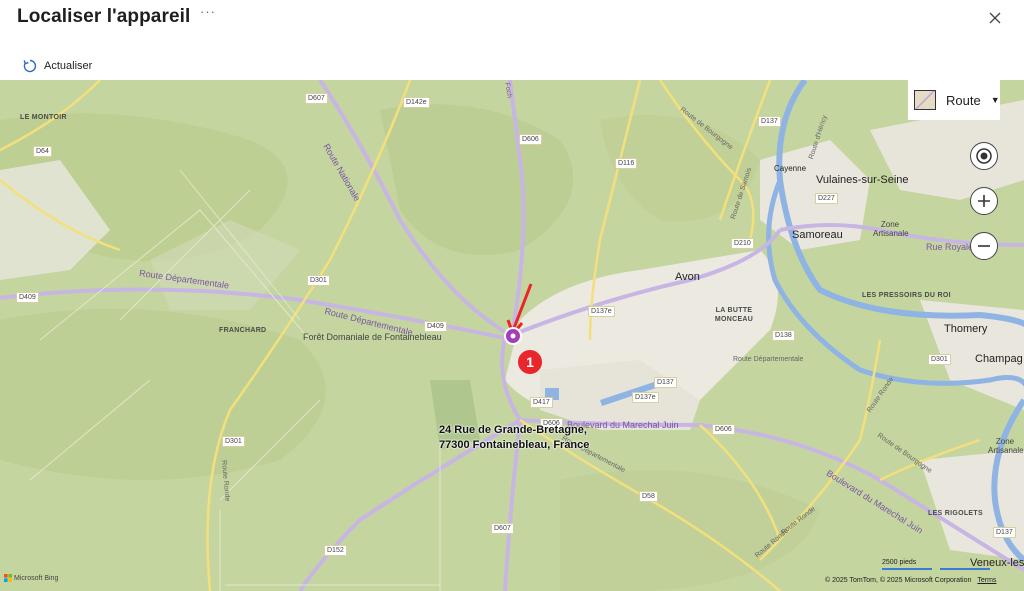 This screenshot has height=591, width=1024. What do you see at coordinates (783, 335) in the screenshot?
I see `road-shield: D138` at bounding box center [783, 335].